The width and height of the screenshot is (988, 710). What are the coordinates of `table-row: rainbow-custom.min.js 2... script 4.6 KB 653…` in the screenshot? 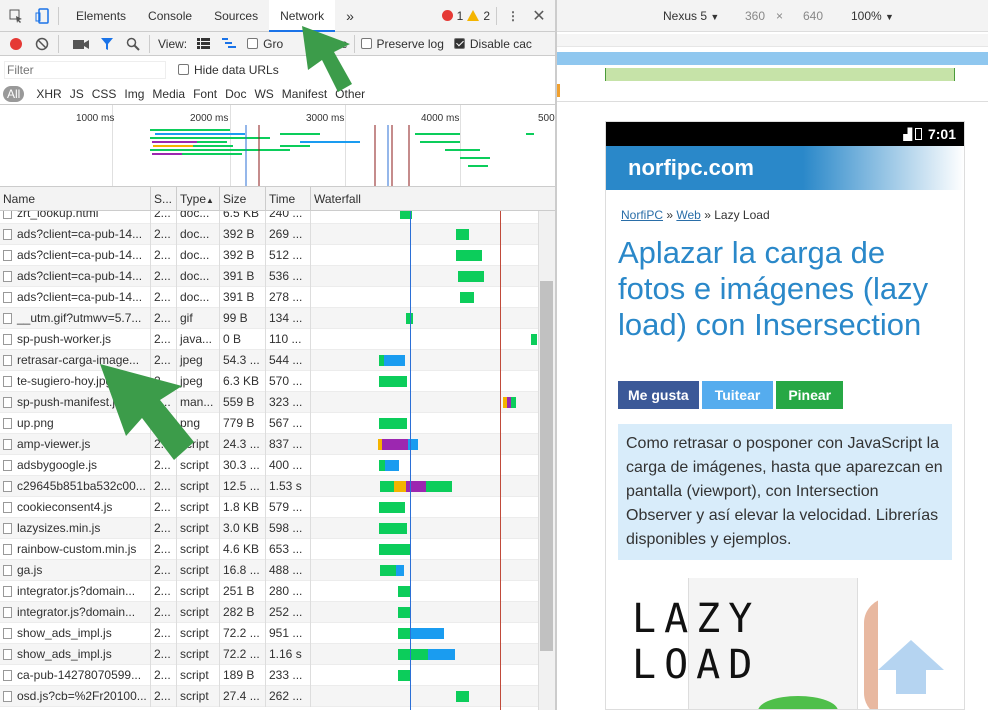 It's located at (269, 549).